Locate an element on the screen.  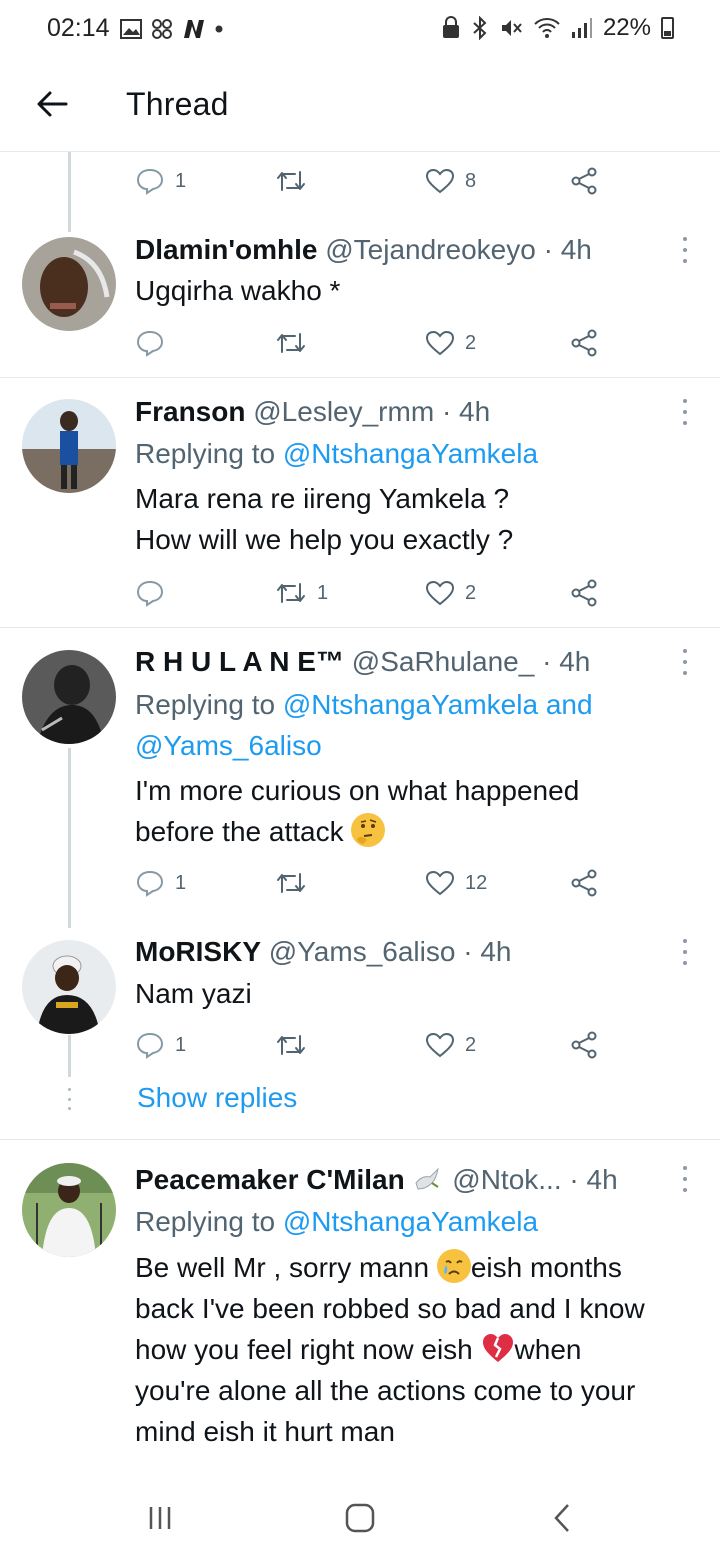
retweet-button: 1 is located at coordinates (301, 593).